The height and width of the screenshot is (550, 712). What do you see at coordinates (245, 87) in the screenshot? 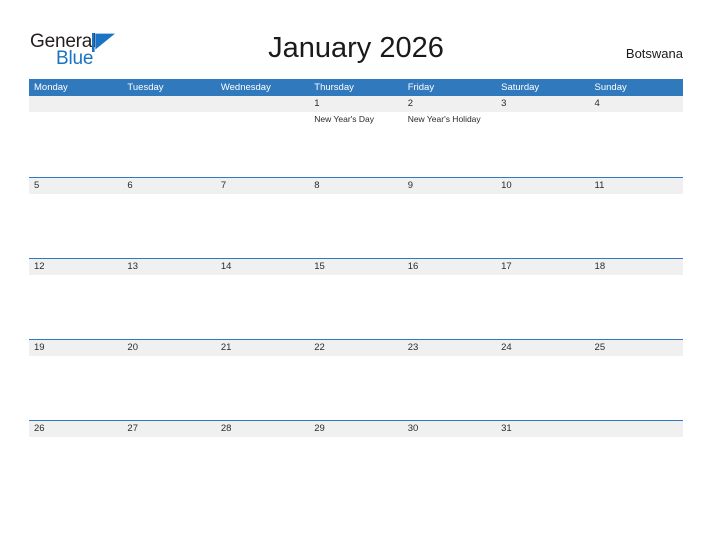
I see `weekday-header-wednesday: Wednesday` at bounding box center [245, 87].